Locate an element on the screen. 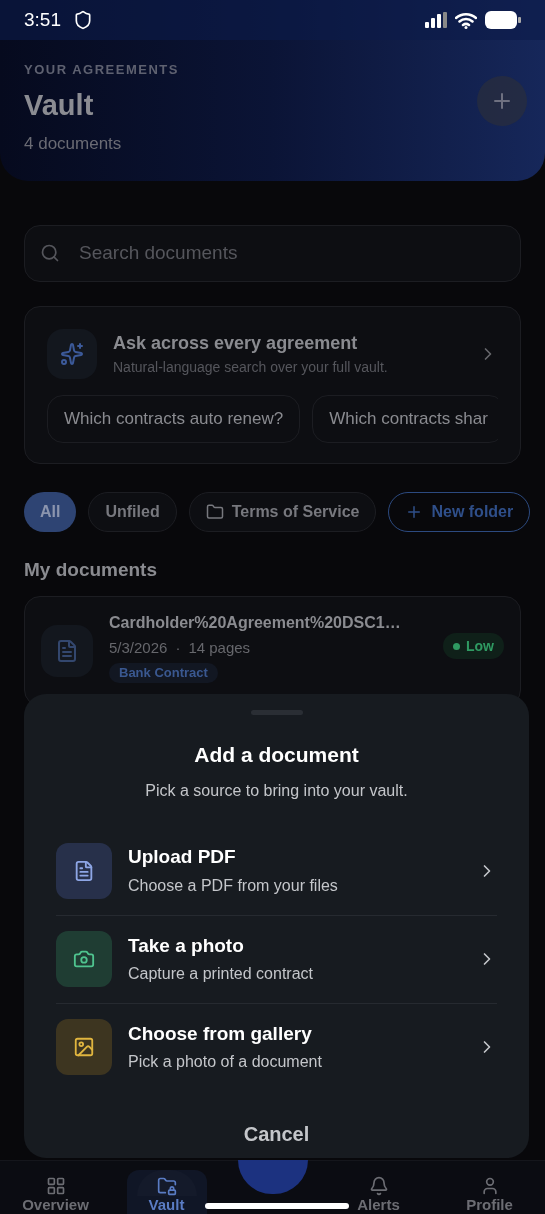 Image resolution: width=545 pixels, height=1214 pixels. search-icon is located at coordinates (50, 252).